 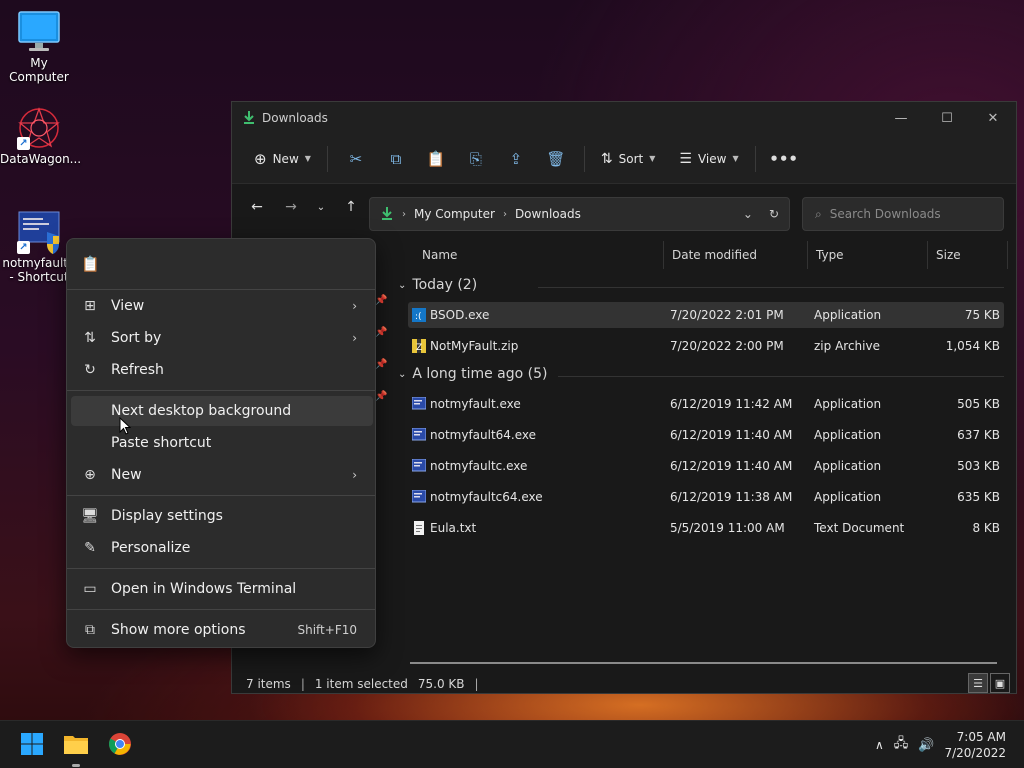 I want to click on cut-button: ✂, so click(x=356, y=159).